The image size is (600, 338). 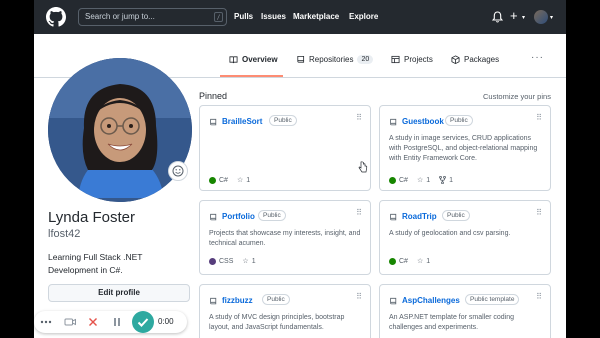 What do you see at coordinates (316, 16) in the screenshot?
I see `nav-marketplace: Marketplace` at bounding box center [316, 16].